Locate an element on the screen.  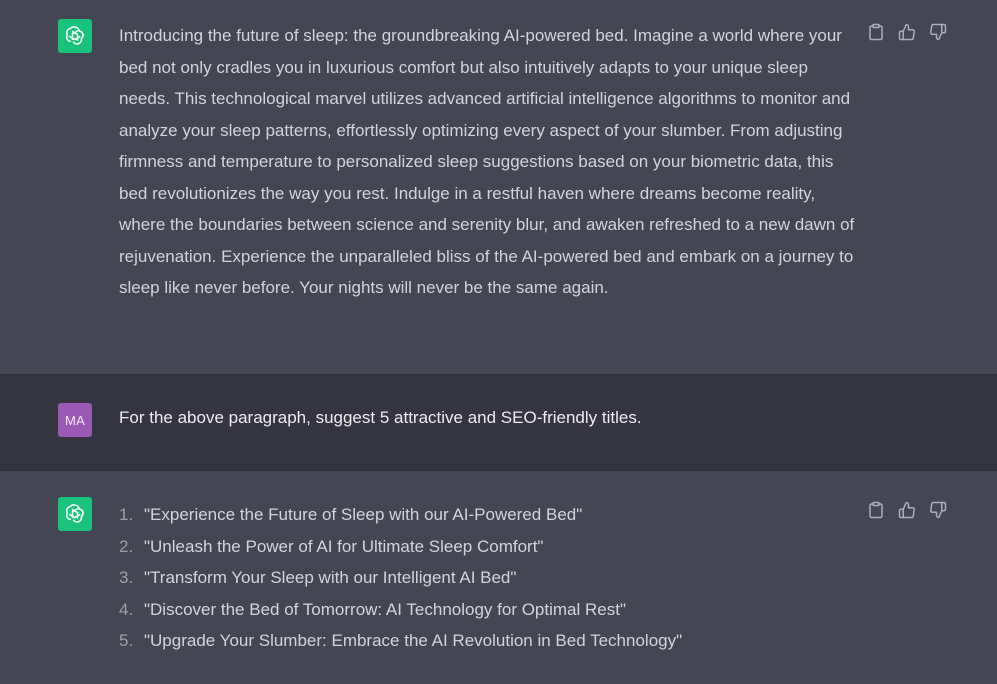
list-number: 2. is located at coordinates (126, 546).